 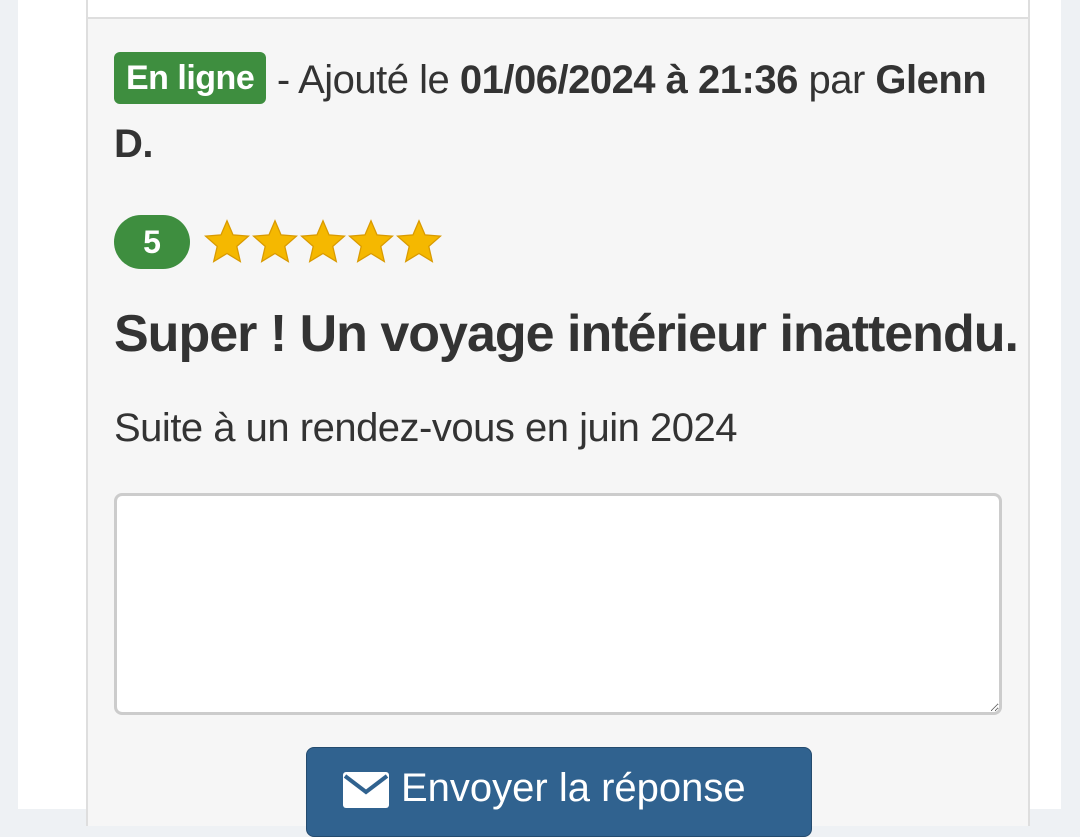 What do you see at coordinates (566, 334) in the screenshot?
I see `review-title: Super ! Un voyage intérieur inattendu.` at bounding box center [566, 334].